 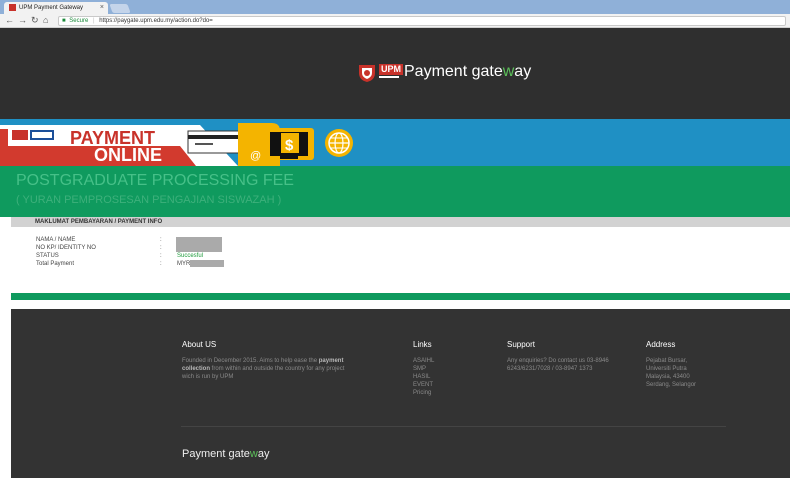 I want to click on masked-amount, so click(x=207, y=263).